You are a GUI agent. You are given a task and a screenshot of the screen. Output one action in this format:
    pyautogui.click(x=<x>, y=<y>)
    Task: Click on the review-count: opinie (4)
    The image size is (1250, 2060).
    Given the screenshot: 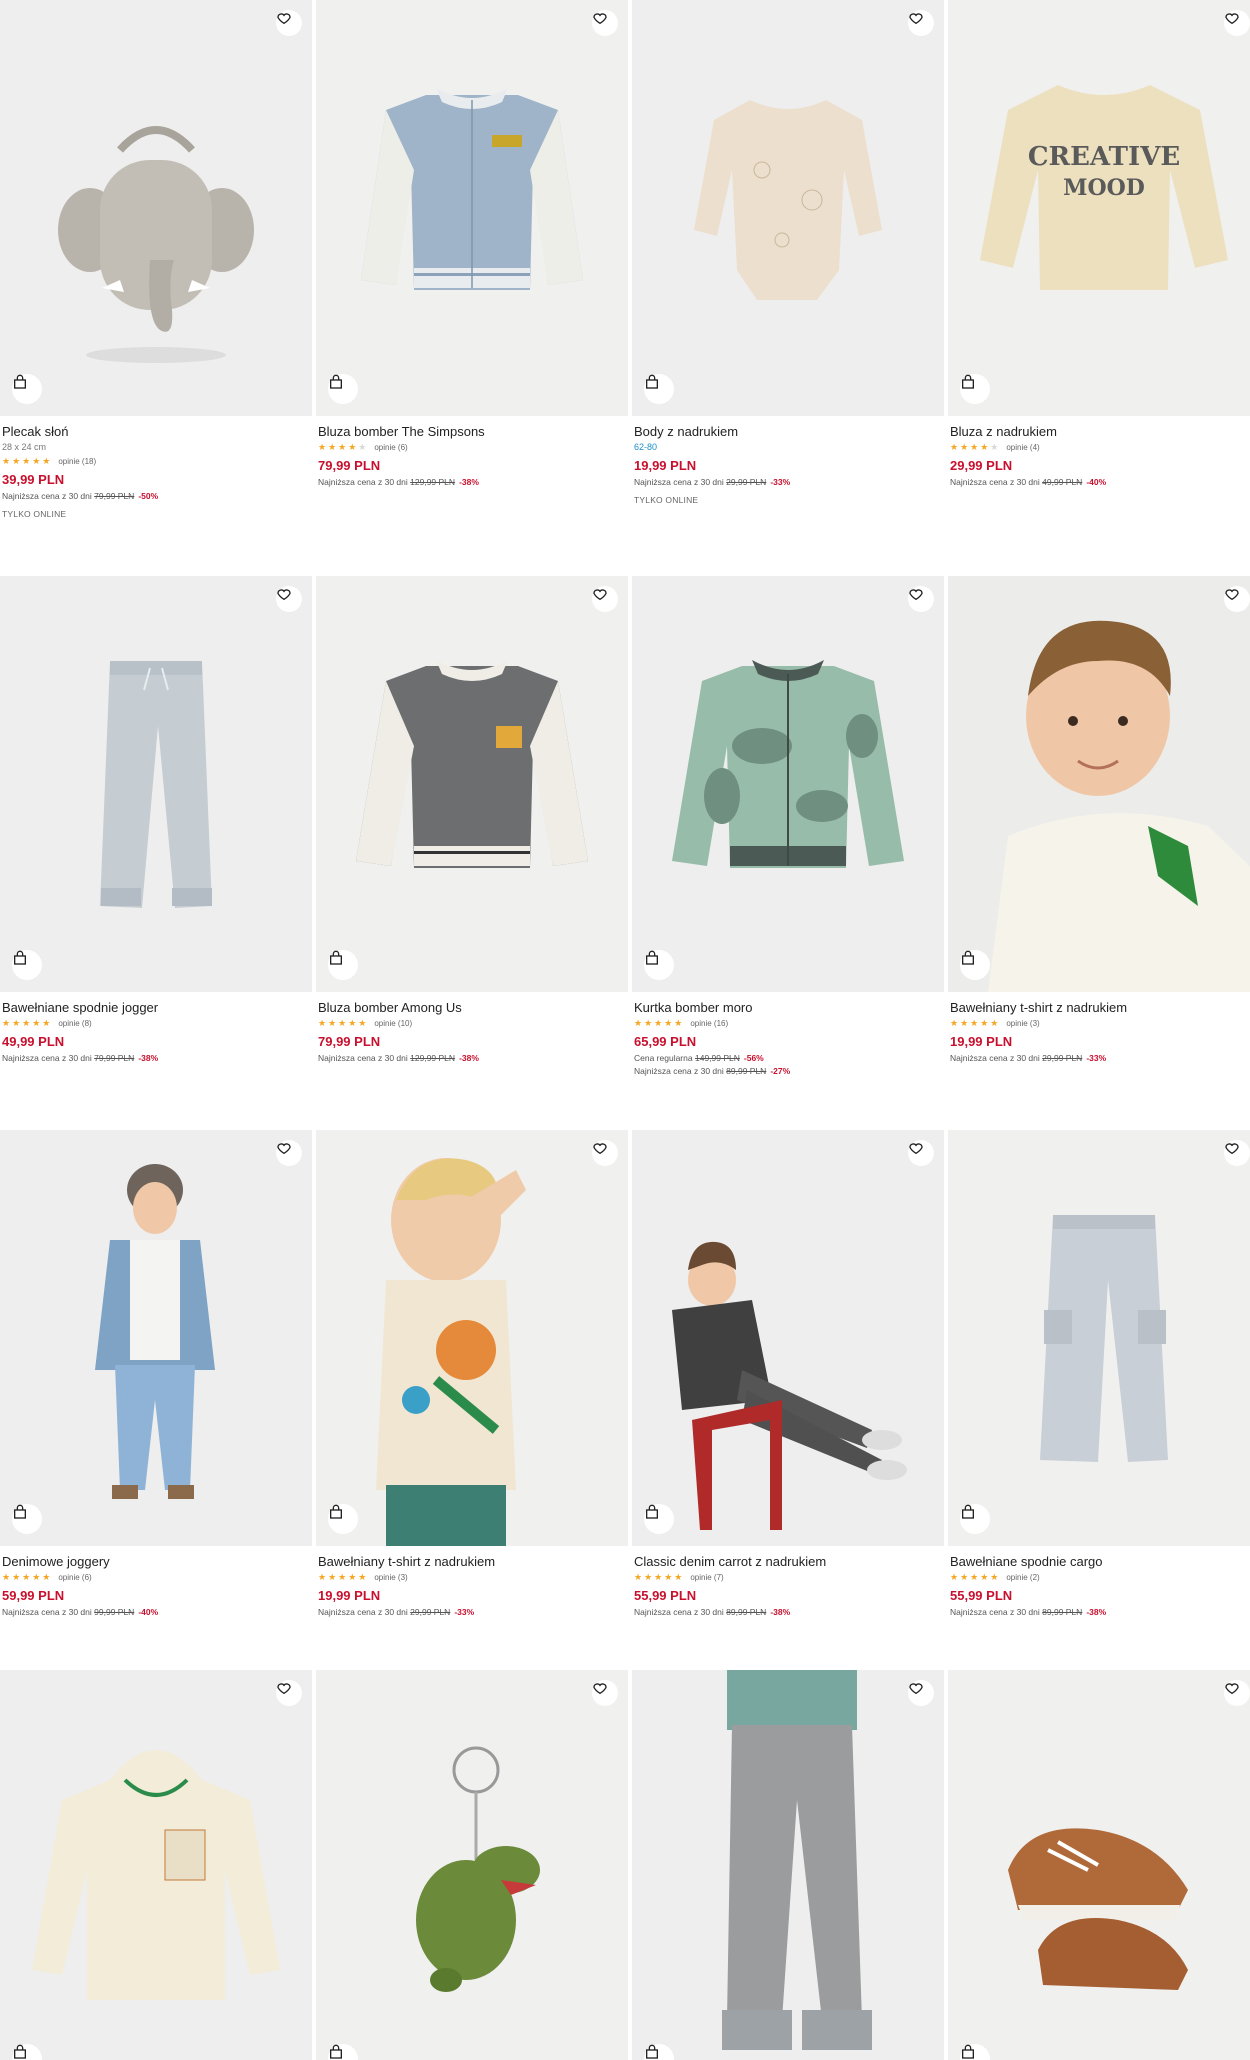 What is the action you would take?
    pyautogui.click(x=1022, y=447)
    